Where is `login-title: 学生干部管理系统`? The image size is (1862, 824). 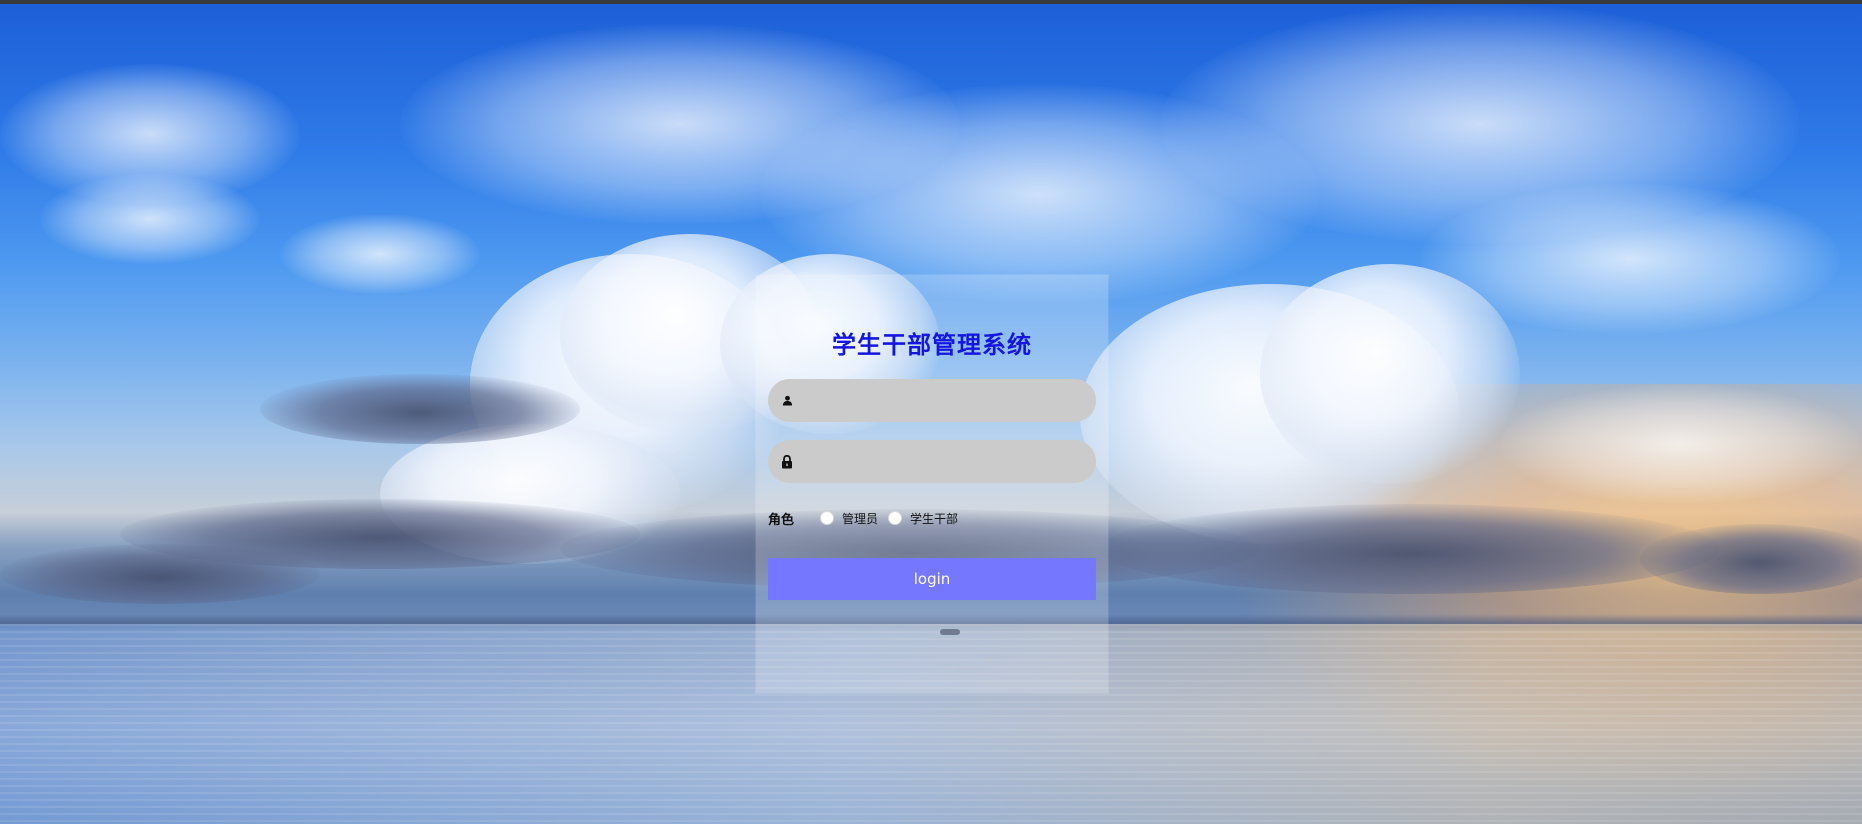
login-title: 学生干部管理系统 is located at coordinates (932, 345).